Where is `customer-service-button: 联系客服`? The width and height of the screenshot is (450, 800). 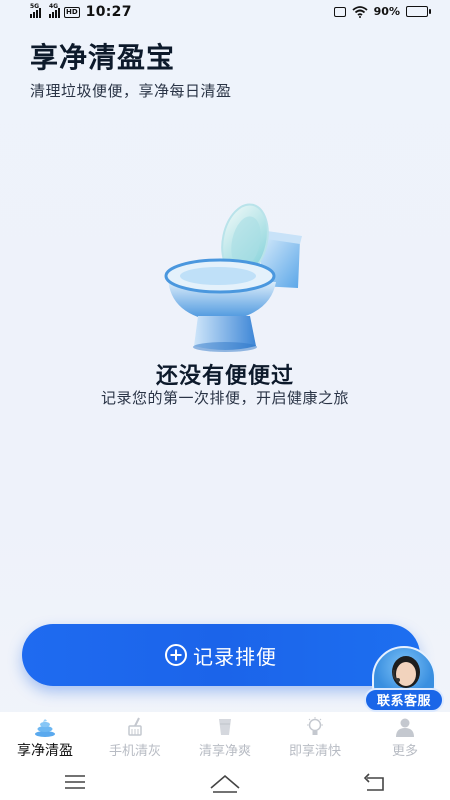 customer-service-button: 联系客服 is located at coordinates (404, 678).